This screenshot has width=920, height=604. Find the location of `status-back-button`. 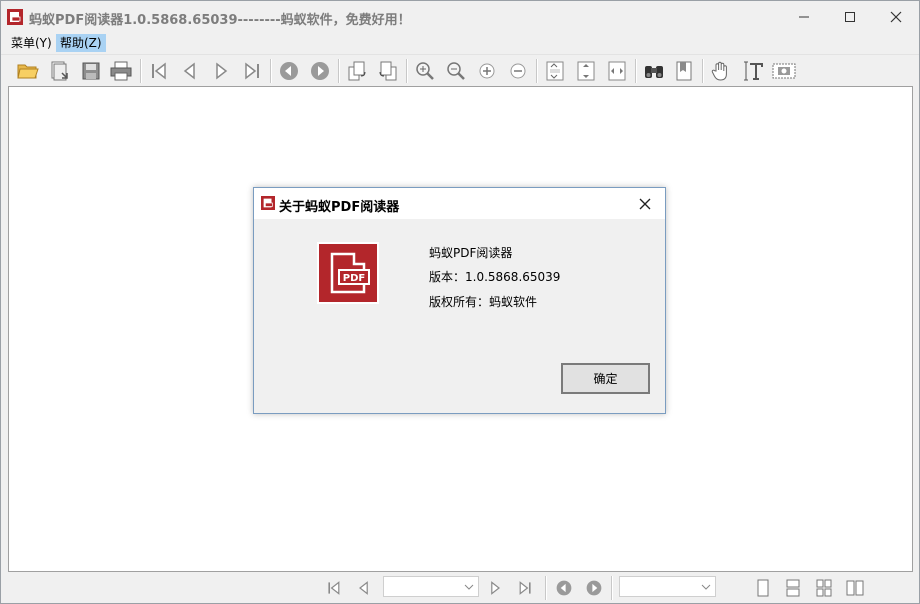

status-back-button is located at coordinates (564, 588).